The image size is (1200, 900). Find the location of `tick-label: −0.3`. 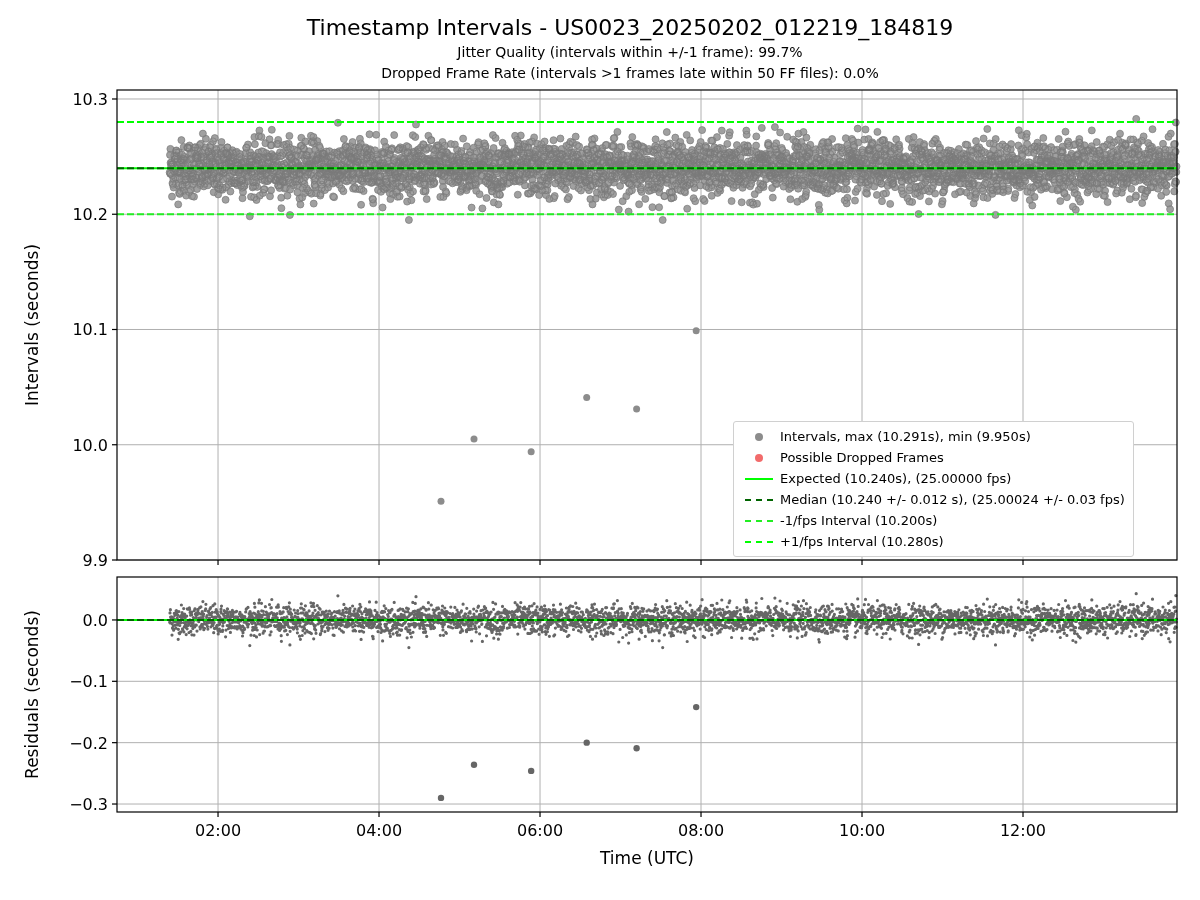

tick-label: −0.3 is located at coordinates (88, 804).